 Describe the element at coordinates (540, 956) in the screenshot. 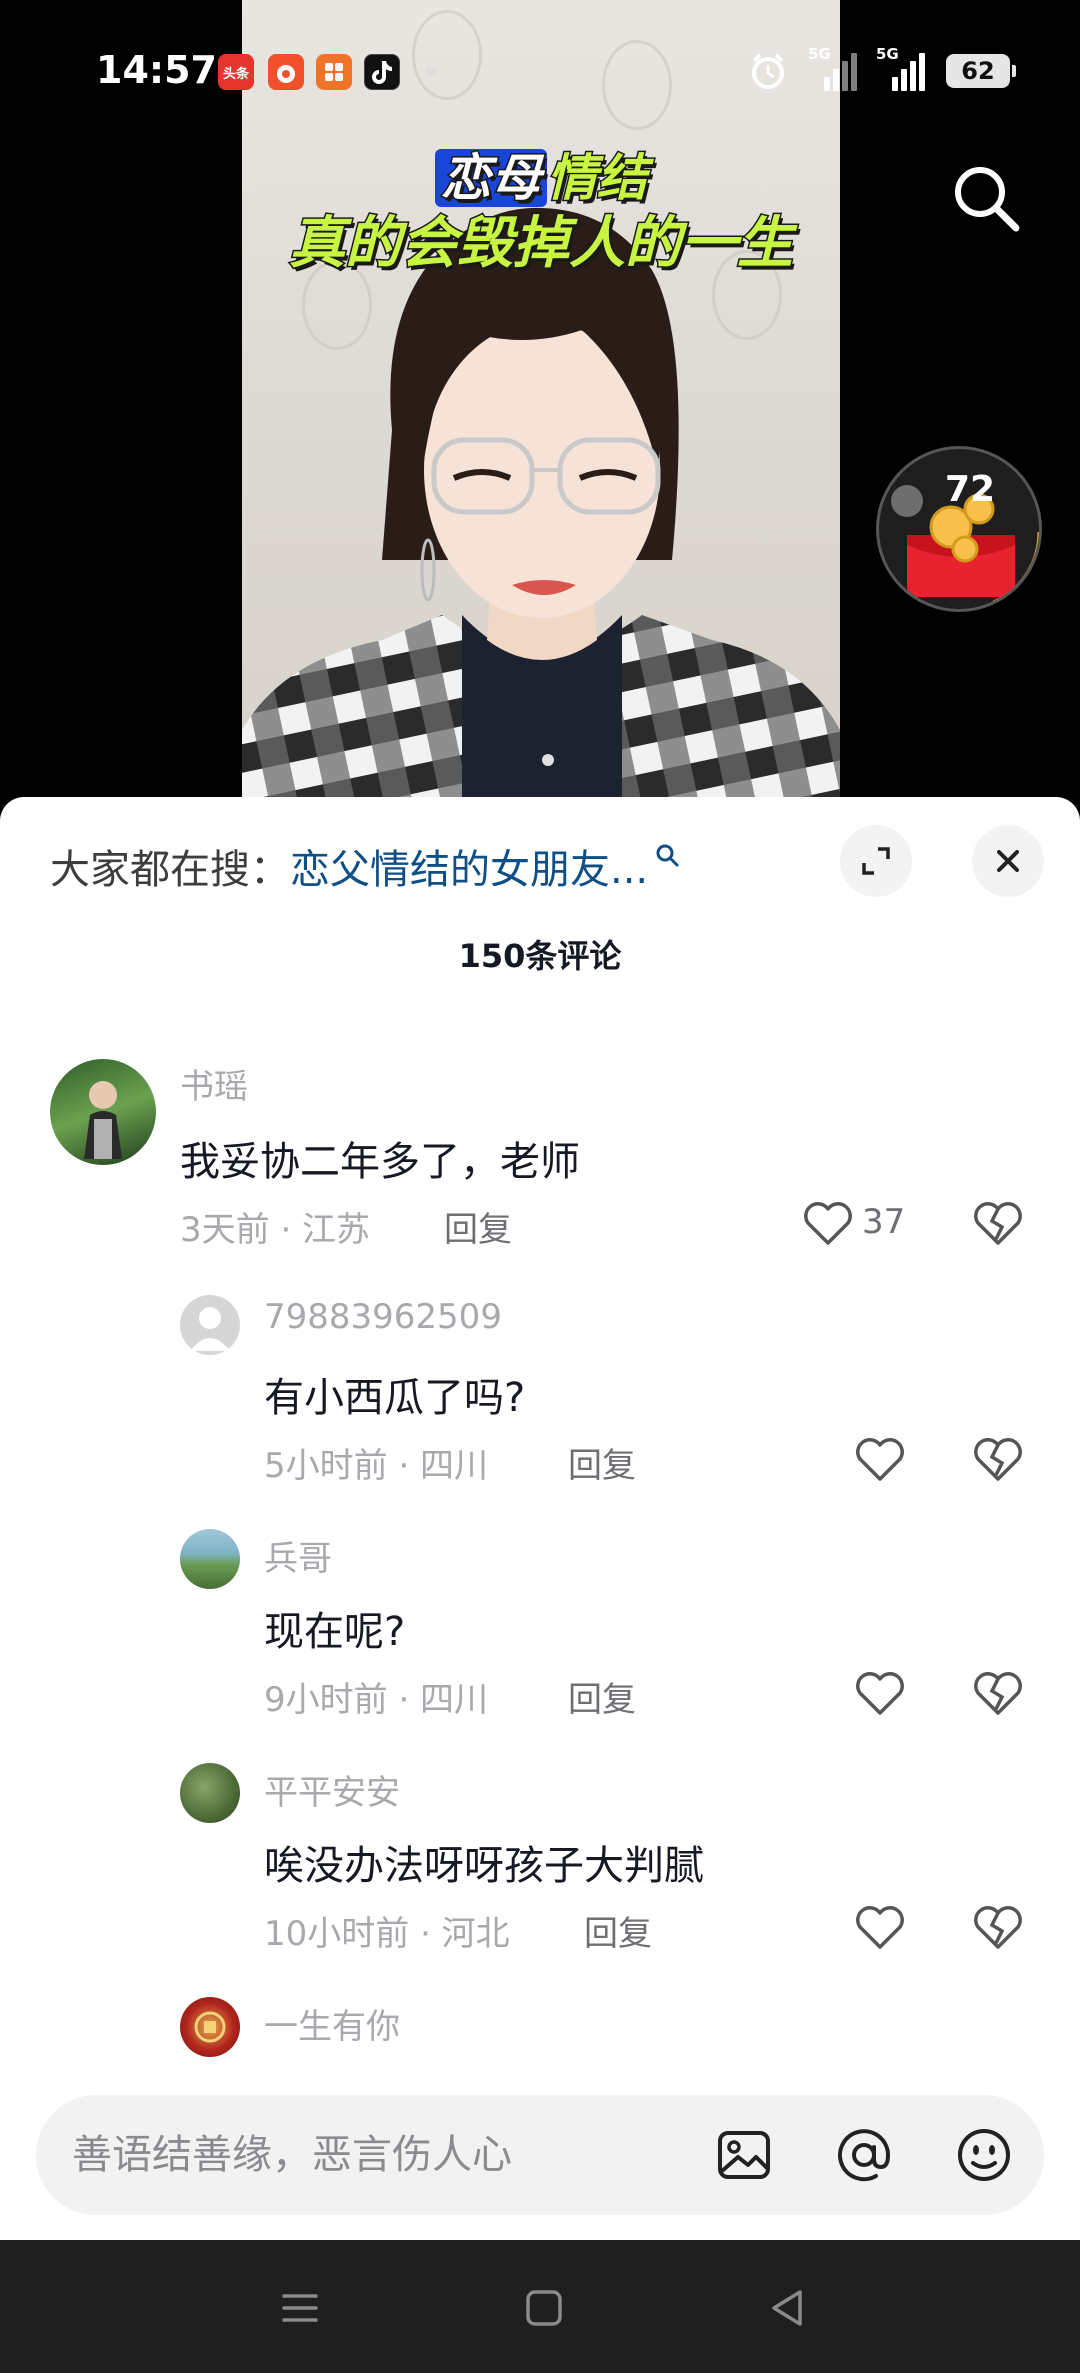

I see `comment-count: 150条评论` at that location.